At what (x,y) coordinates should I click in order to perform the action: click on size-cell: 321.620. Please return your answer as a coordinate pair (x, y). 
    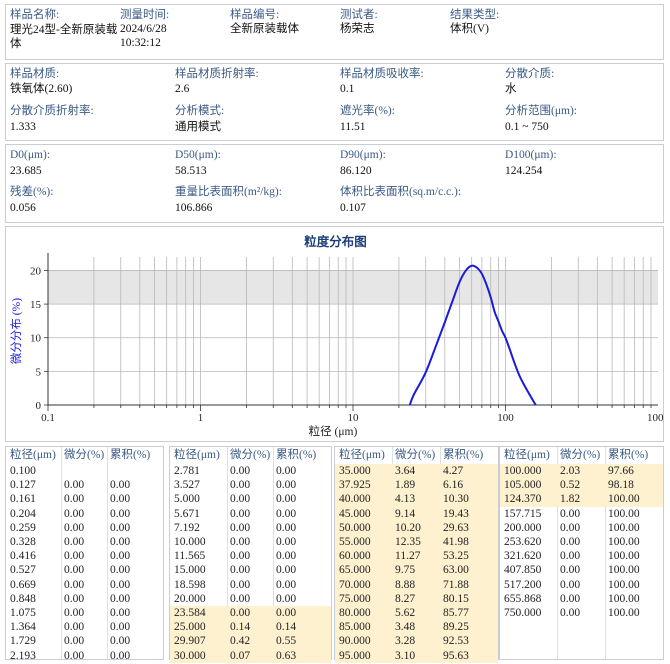
    Looking at the image, I should click on (523, 556).